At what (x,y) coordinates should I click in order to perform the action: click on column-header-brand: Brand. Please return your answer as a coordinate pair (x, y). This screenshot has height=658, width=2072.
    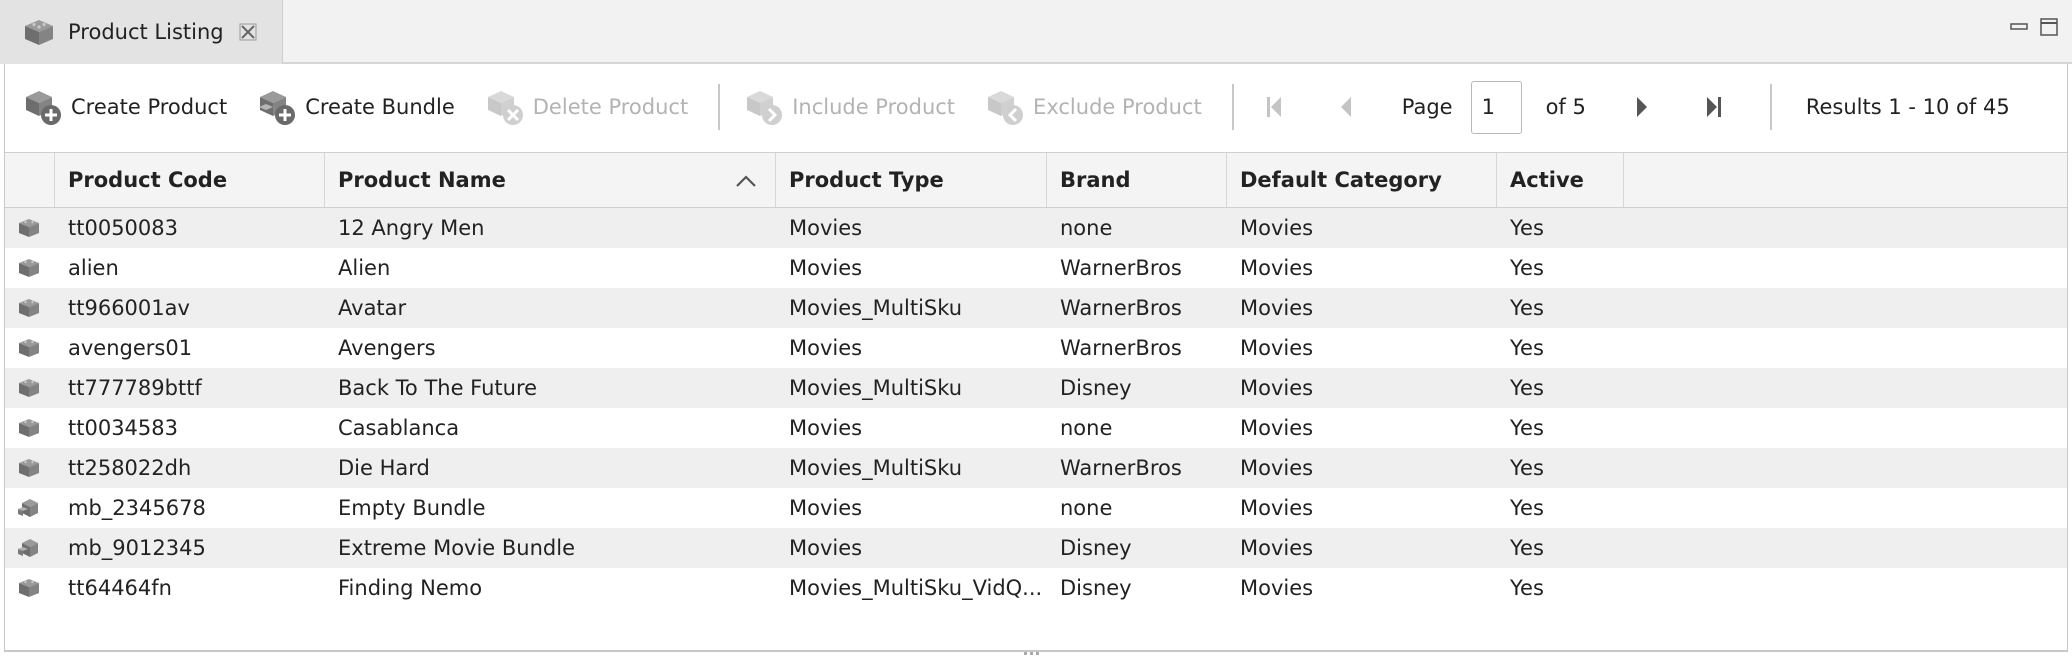
    Looking at the image, I should click on (1137, 180).